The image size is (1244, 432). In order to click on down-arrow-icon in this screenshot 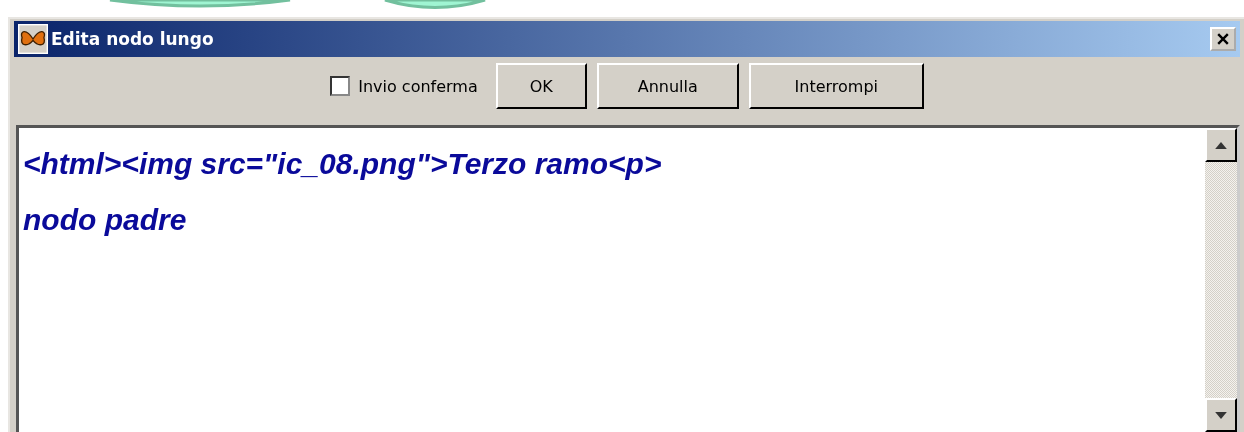, I will do `click(1221, 415)`.